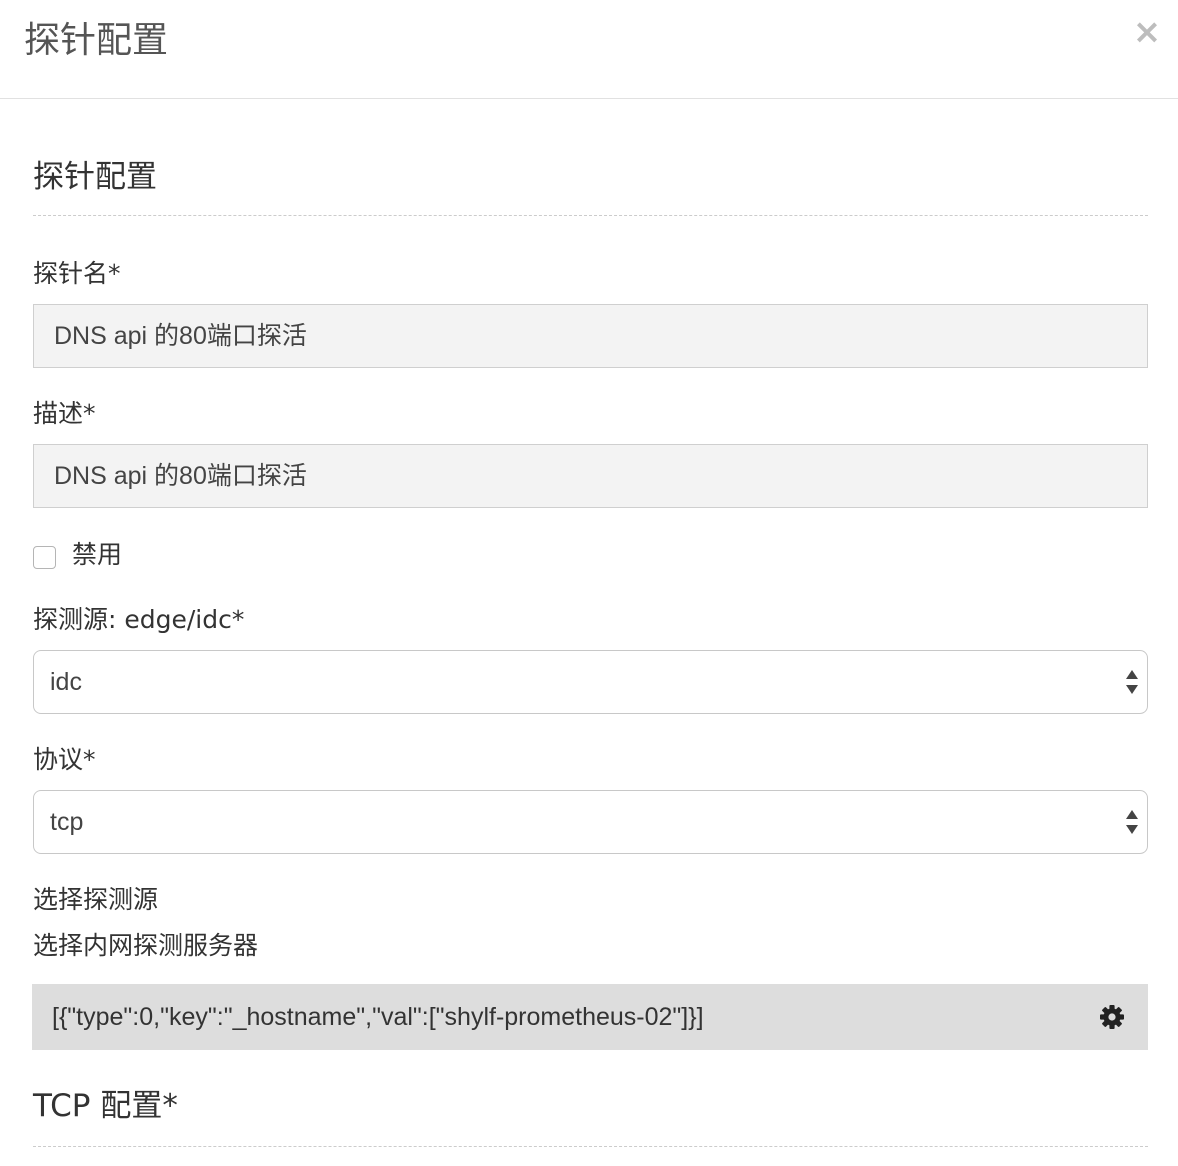 The image size is (1178, 1166). I want to click on probe-source-select: idc, so click(590, 682).